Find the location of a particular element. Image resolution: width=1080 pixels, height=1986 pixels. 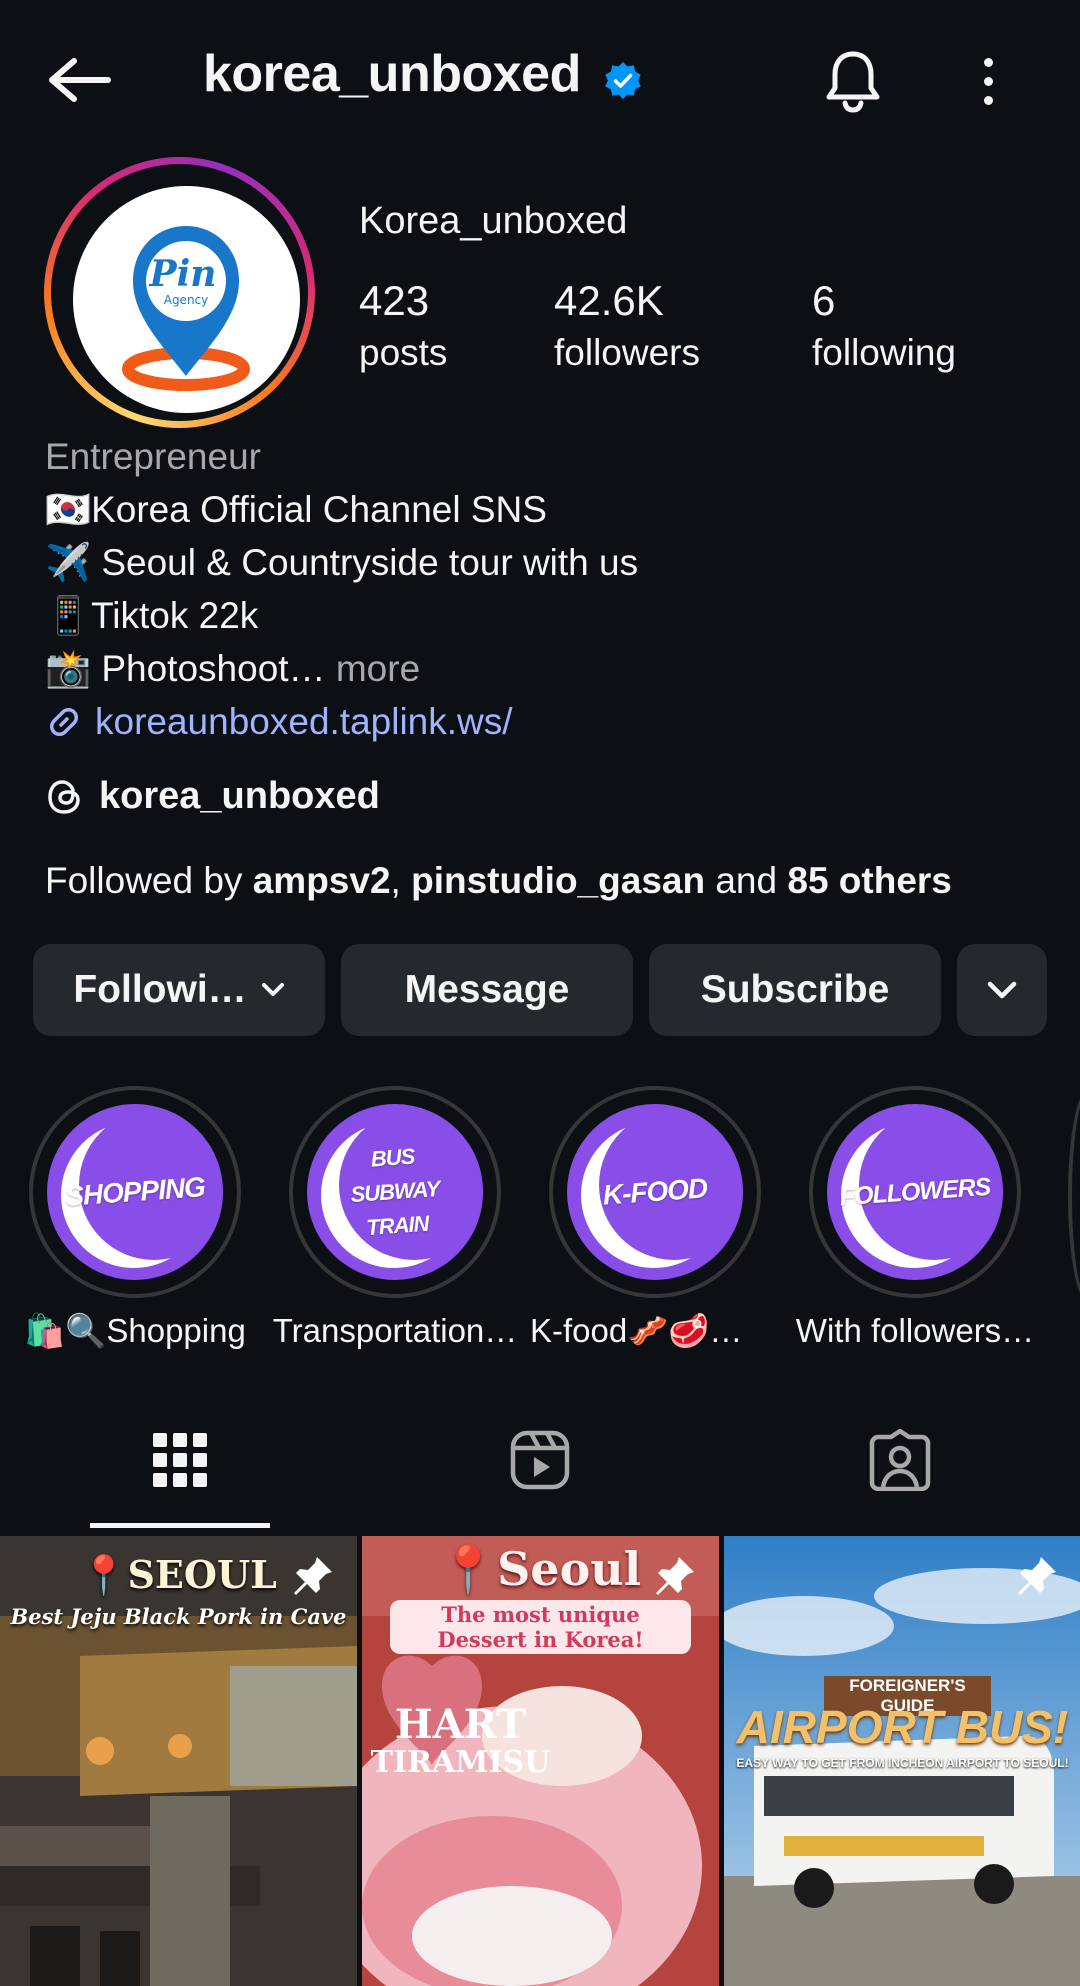

suggested-accounts-button is located at coordinates (1002, 990).